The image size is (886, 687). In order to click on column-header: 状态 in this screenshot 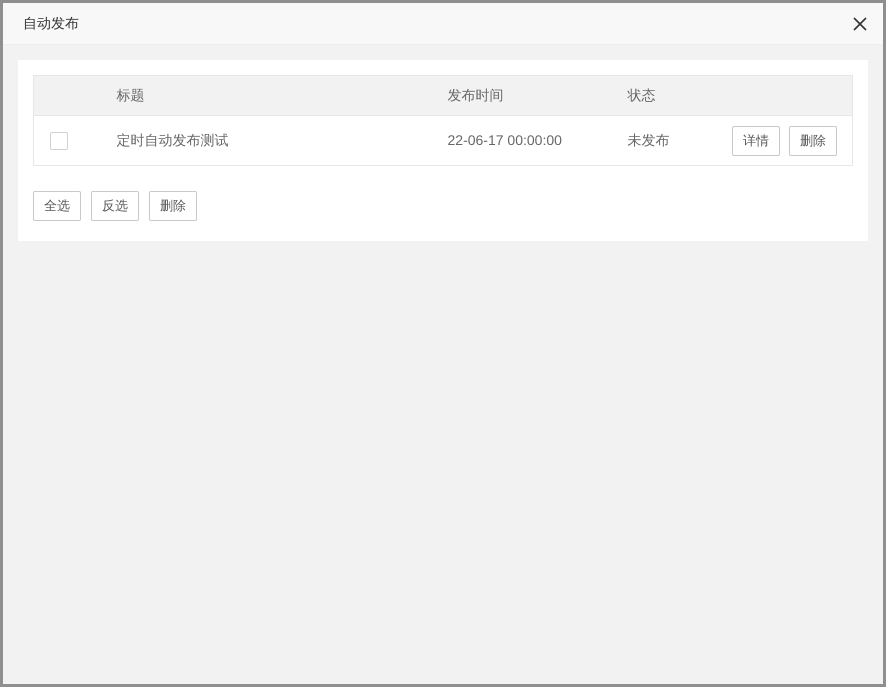, I will do `click(642, 95)`.